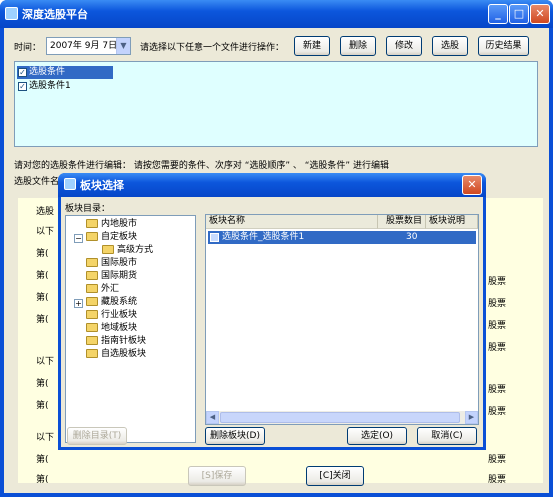 This screenshot has height=497, width=553. I want to click on tree-node: 内地股市, so click(111, 224).